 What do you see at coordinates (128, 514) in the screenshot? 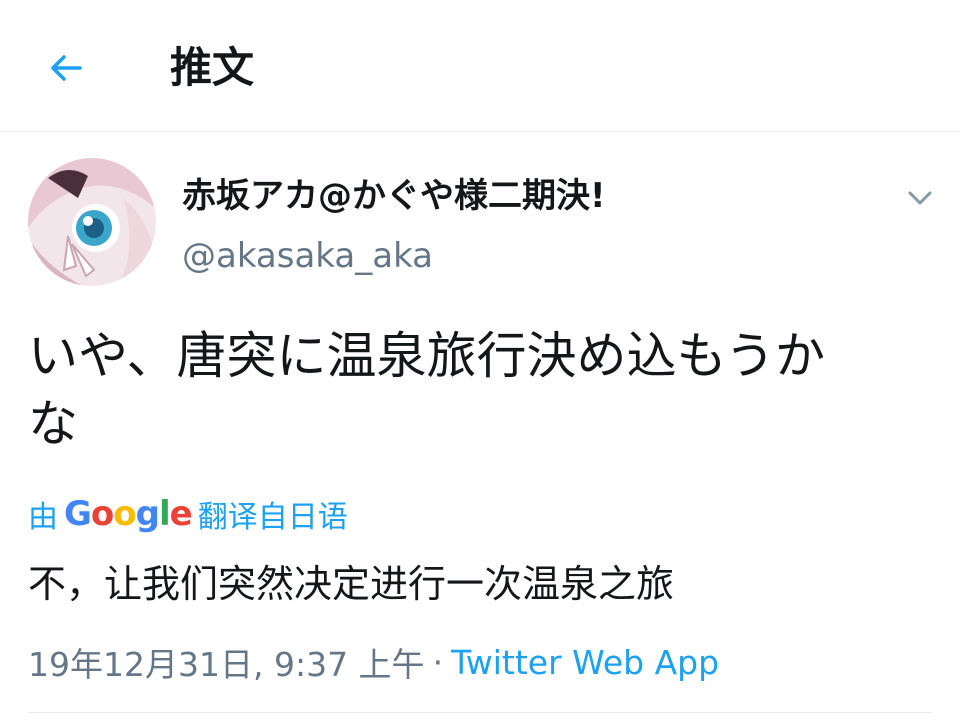
I see `google-logo: Google` at bounding box center [128, 514].